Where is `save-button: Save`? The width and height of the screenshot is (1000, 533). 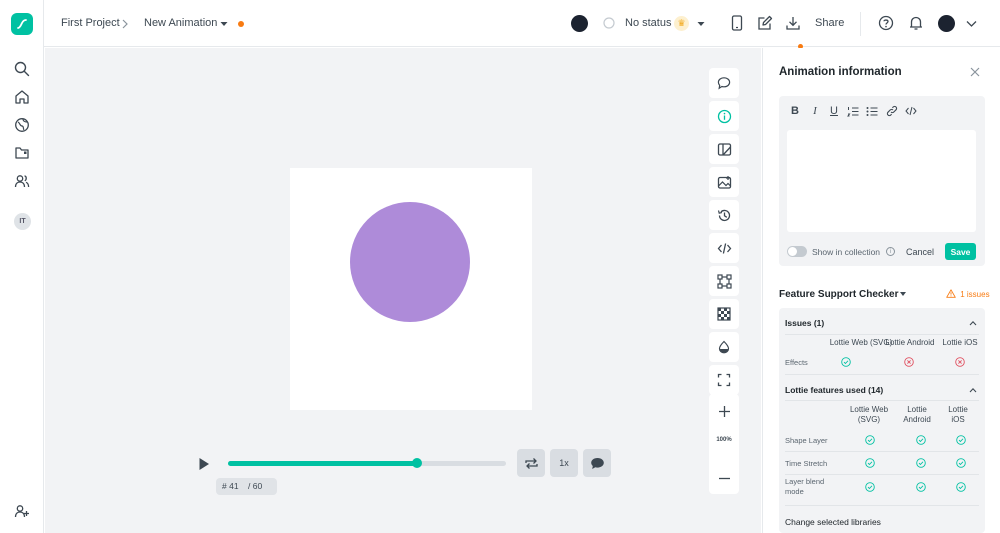 save-button: Save is located at coordinates (960, 251).